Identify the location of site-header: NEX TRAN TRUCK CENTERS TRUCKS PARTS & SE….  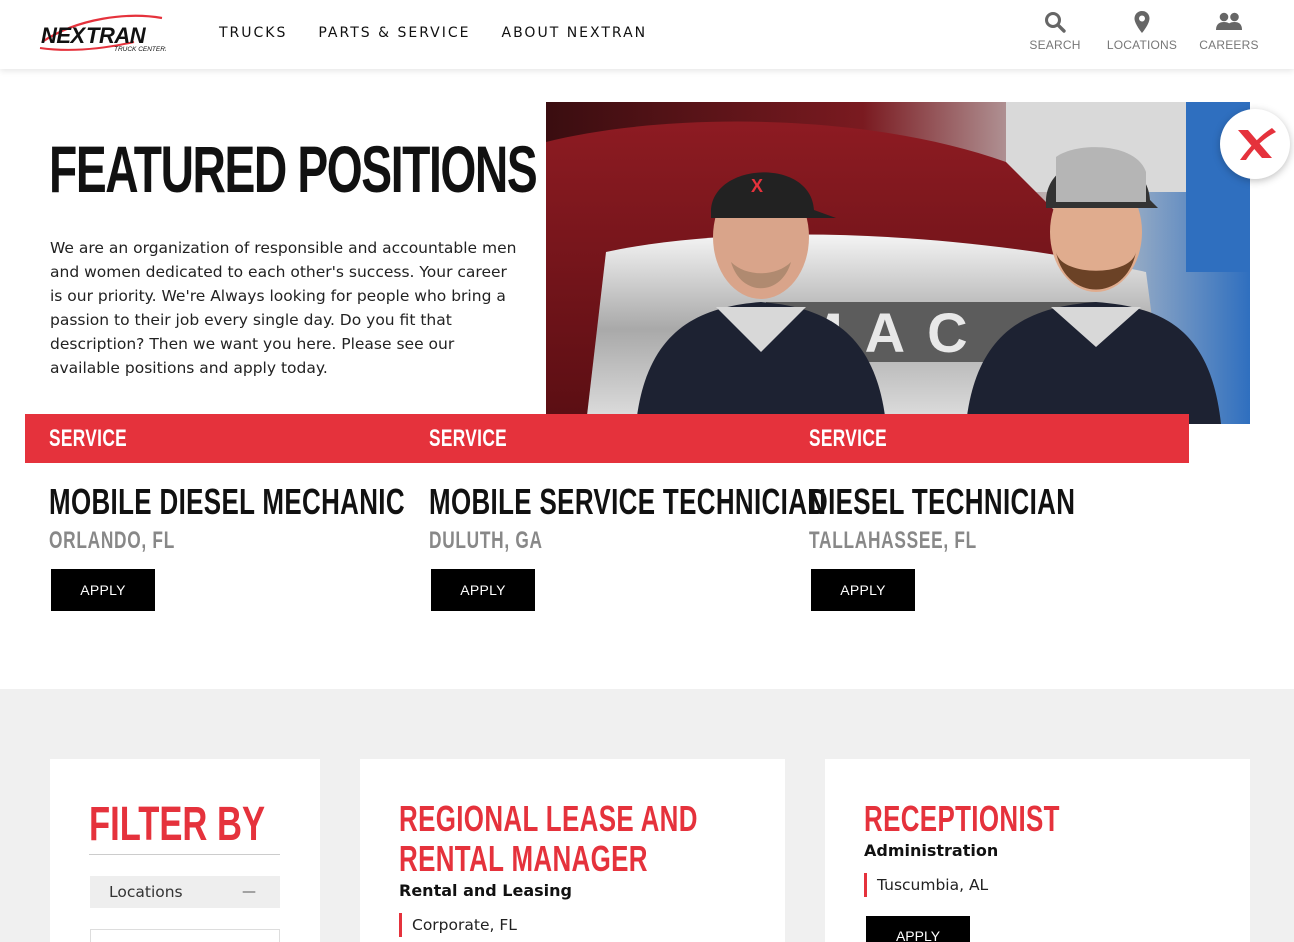
(647, 34).